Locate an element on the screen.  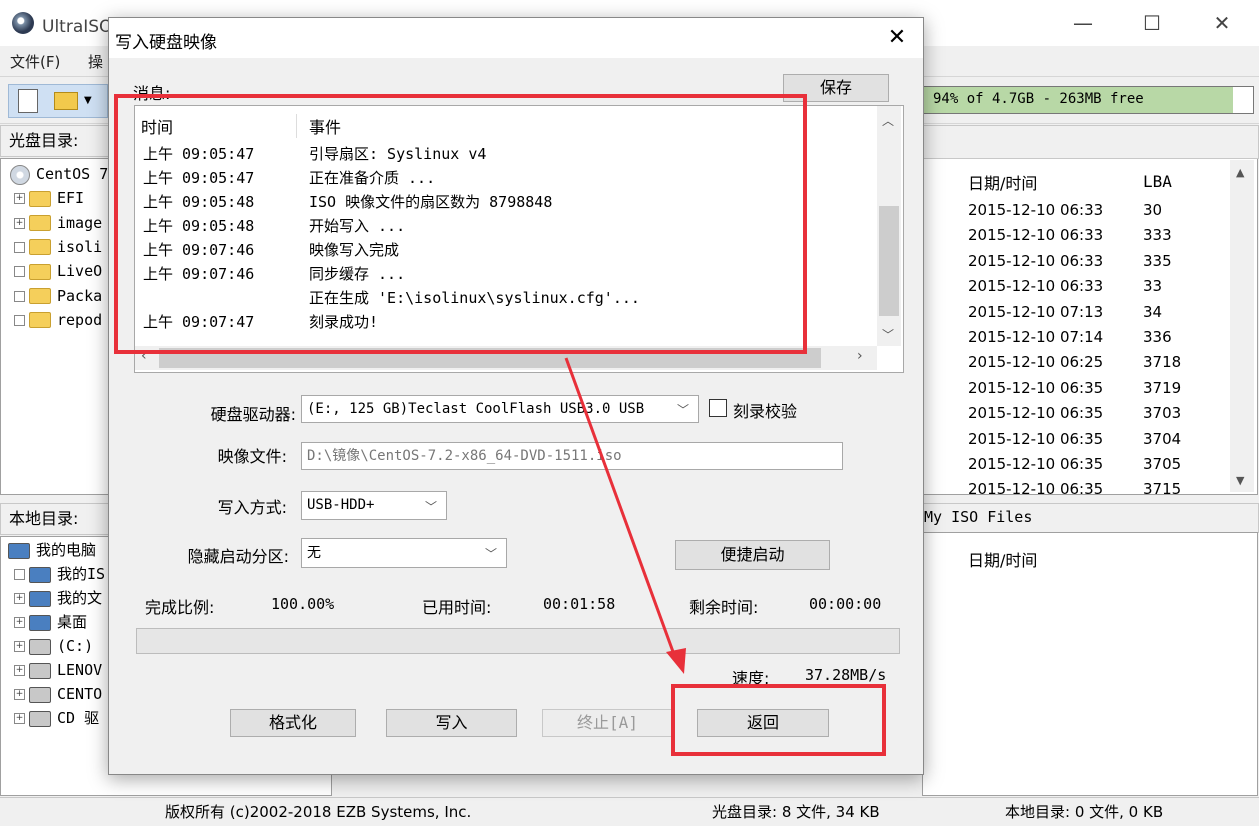
annotation-arrow-head is located at coordinates (676, 661).